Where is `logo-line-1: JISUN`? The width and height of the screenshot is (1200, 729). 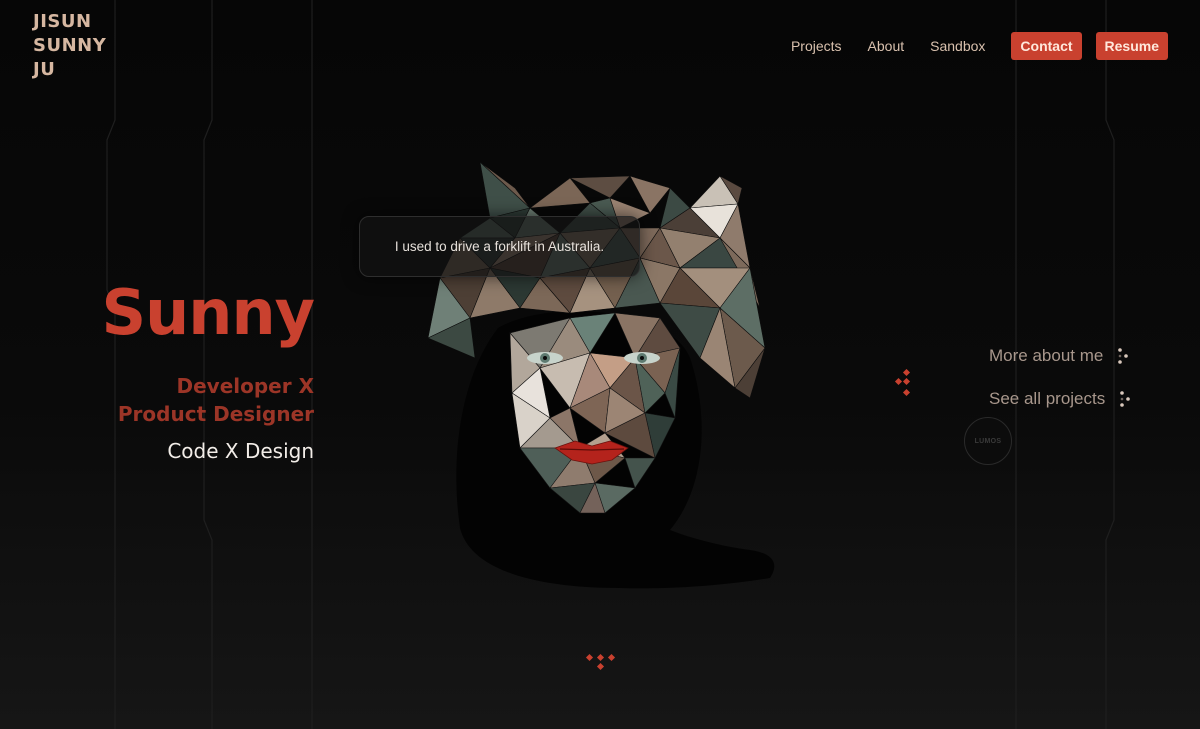
logo-line-1: JISUN is located at coordinates (62, 21).